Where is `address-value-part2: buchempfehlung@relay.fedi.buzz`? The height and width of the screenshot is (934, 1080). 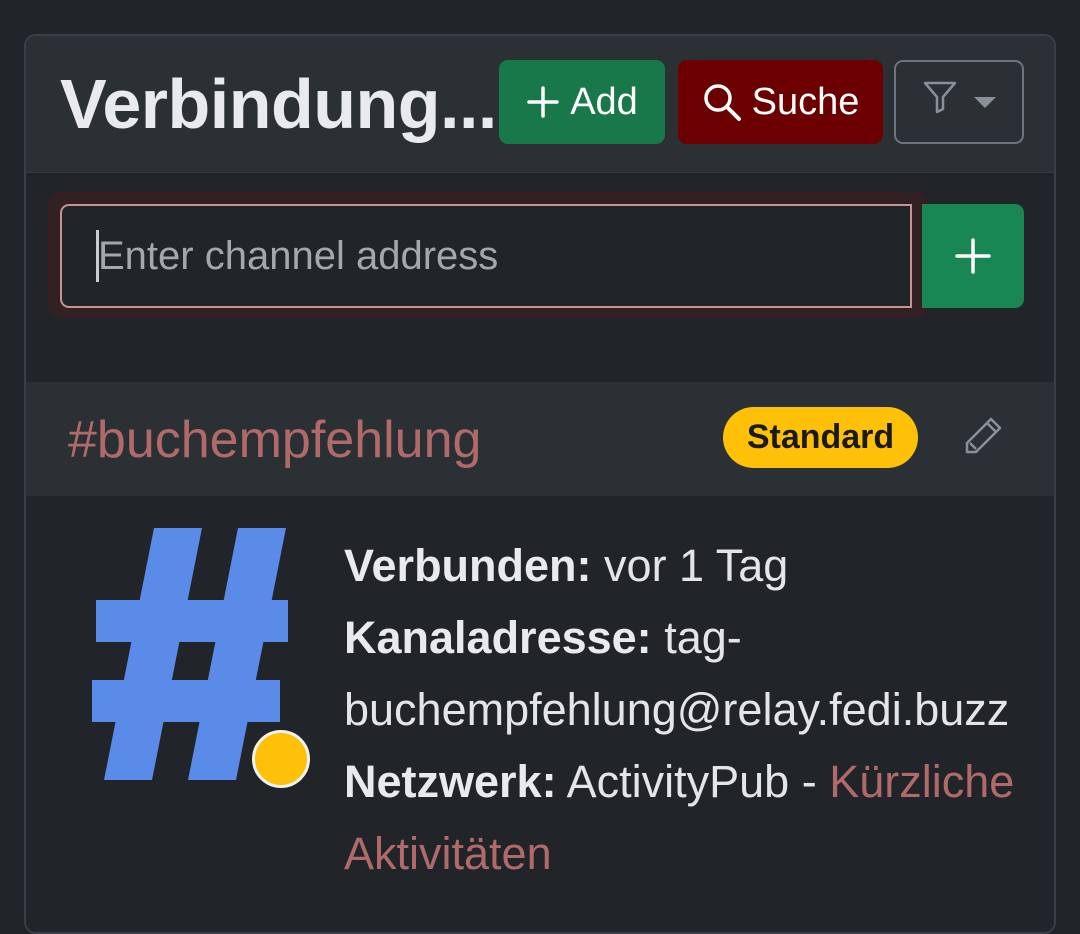 address-value-part2: buchempfehlung@relay.fedi.buzz is located at coordinates (677, 709).